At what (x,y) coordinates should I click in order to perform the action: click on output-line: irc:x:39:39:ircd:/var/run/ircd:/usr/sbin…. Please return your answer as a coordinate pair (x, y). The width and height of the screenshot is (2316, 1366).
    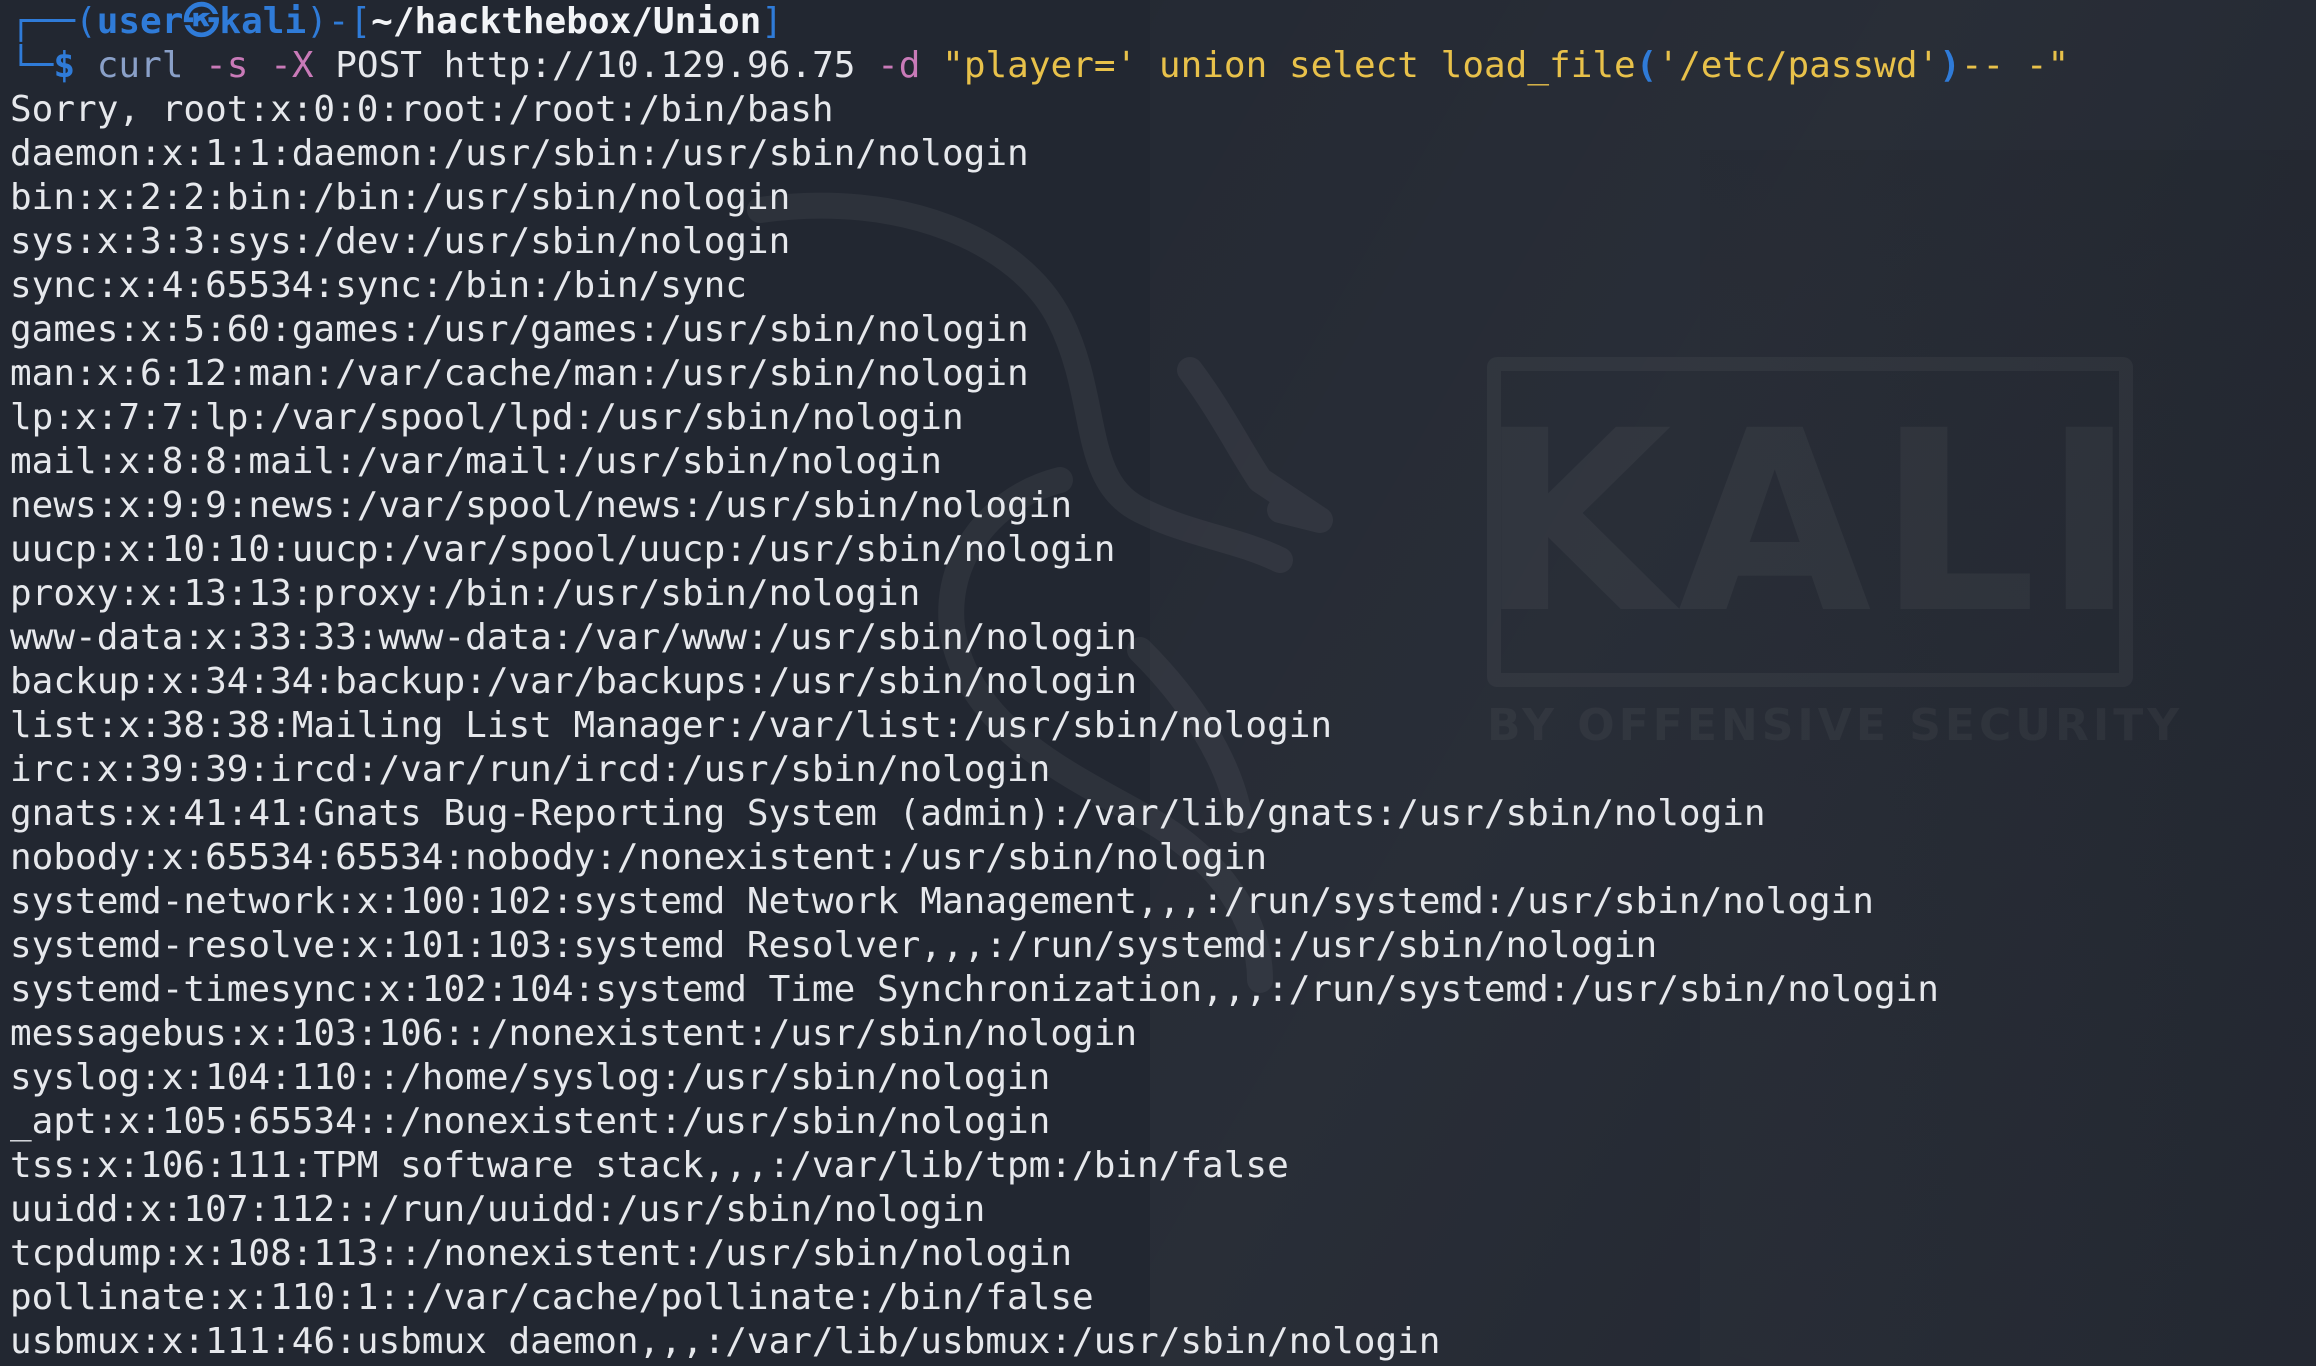
    Looking at the image, I should click on (530, 769).